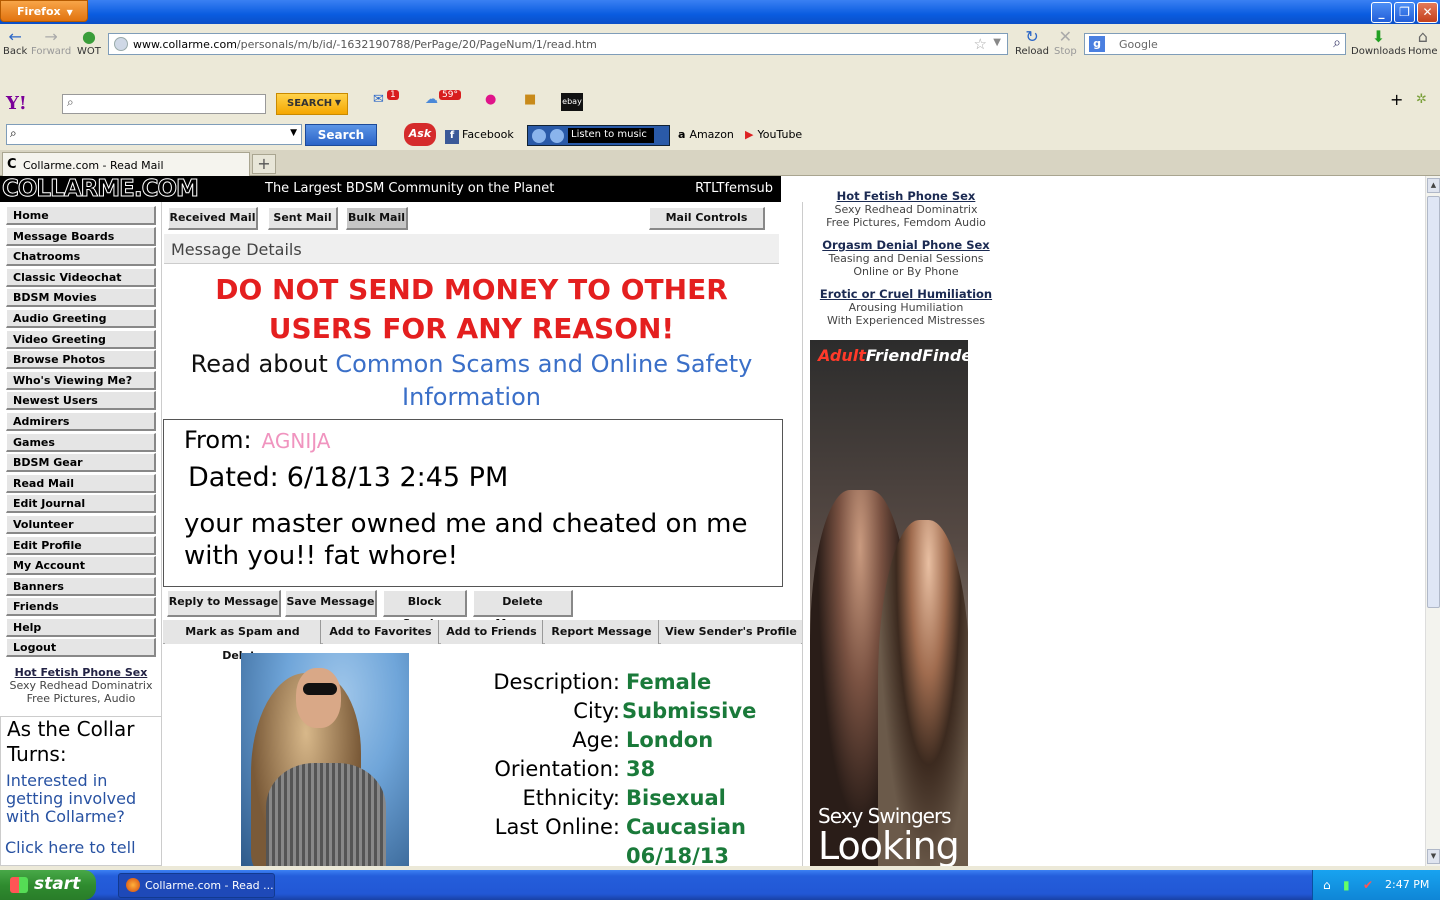 The image size is (1440, 900). What do you see at coordinates (1423, 43) in the screenshot?
I see `home-button: ⌂ Home` at bounding box center [1423, 43].